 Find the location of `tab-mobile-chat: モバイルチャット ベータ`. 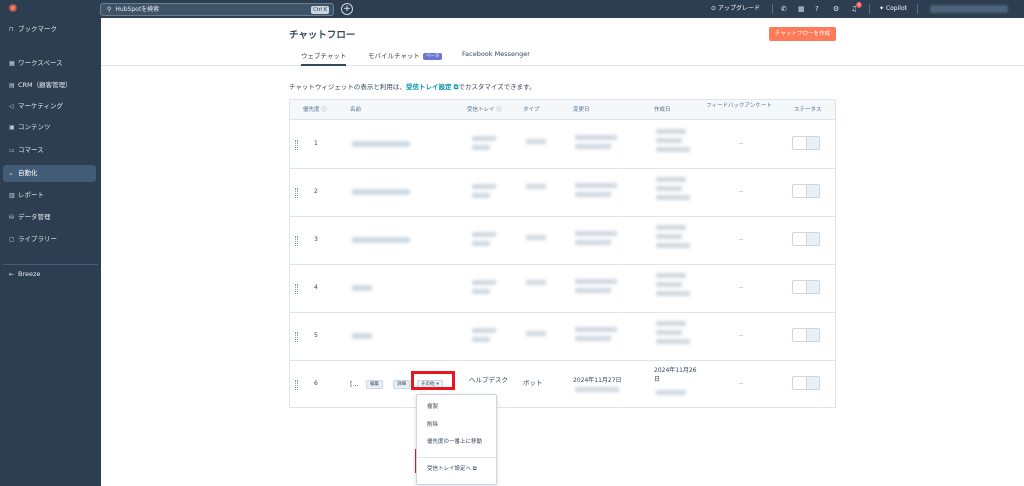

tab-mobile-chat: モバイルチャット ベータ is located at coordinates (405, 58).